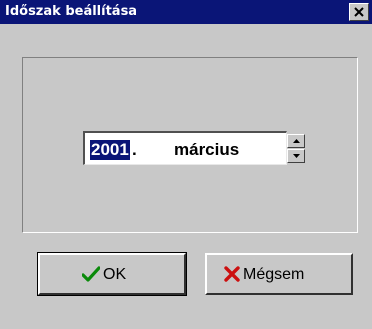 The width and height of the screenshot is (372, 329). Describe the element at coordinates (274, 274) in the screenshot. I see `cancel-label: Mégsem` at that location.